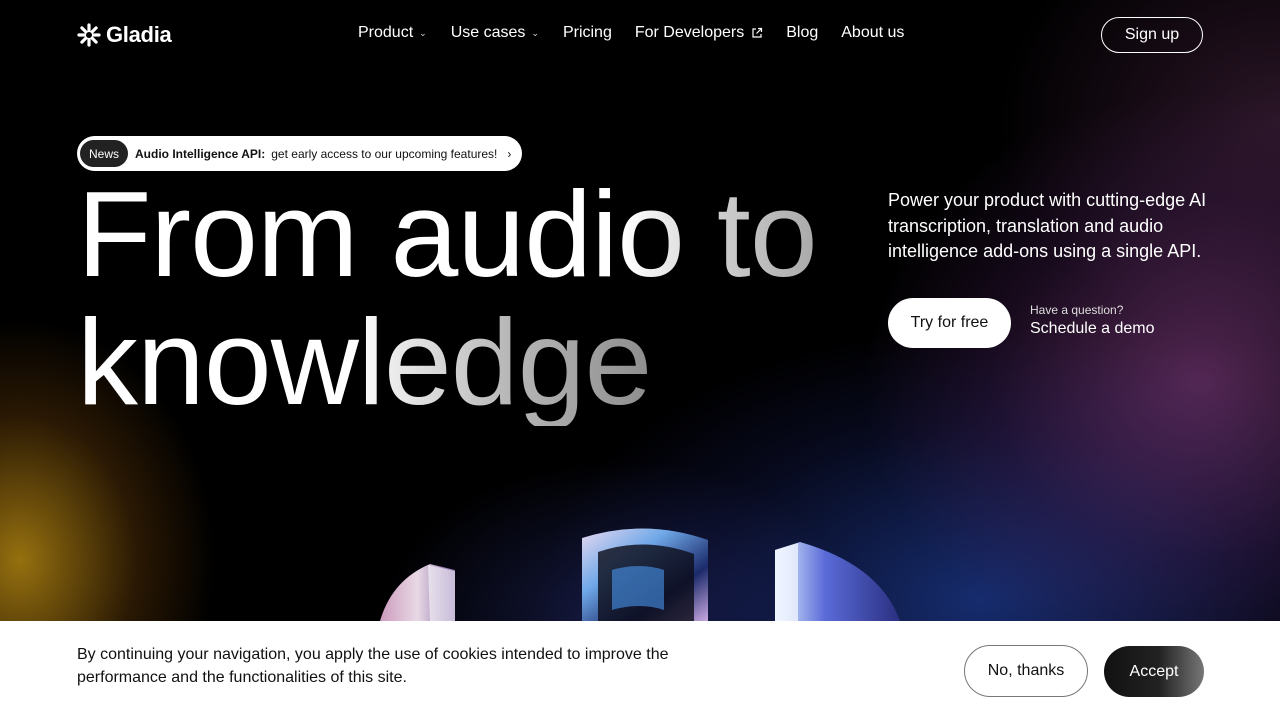 The width and height of the screenshot is (1280, 720). I want to click on nav-item-pricing: Pricing, so click(587, 33).